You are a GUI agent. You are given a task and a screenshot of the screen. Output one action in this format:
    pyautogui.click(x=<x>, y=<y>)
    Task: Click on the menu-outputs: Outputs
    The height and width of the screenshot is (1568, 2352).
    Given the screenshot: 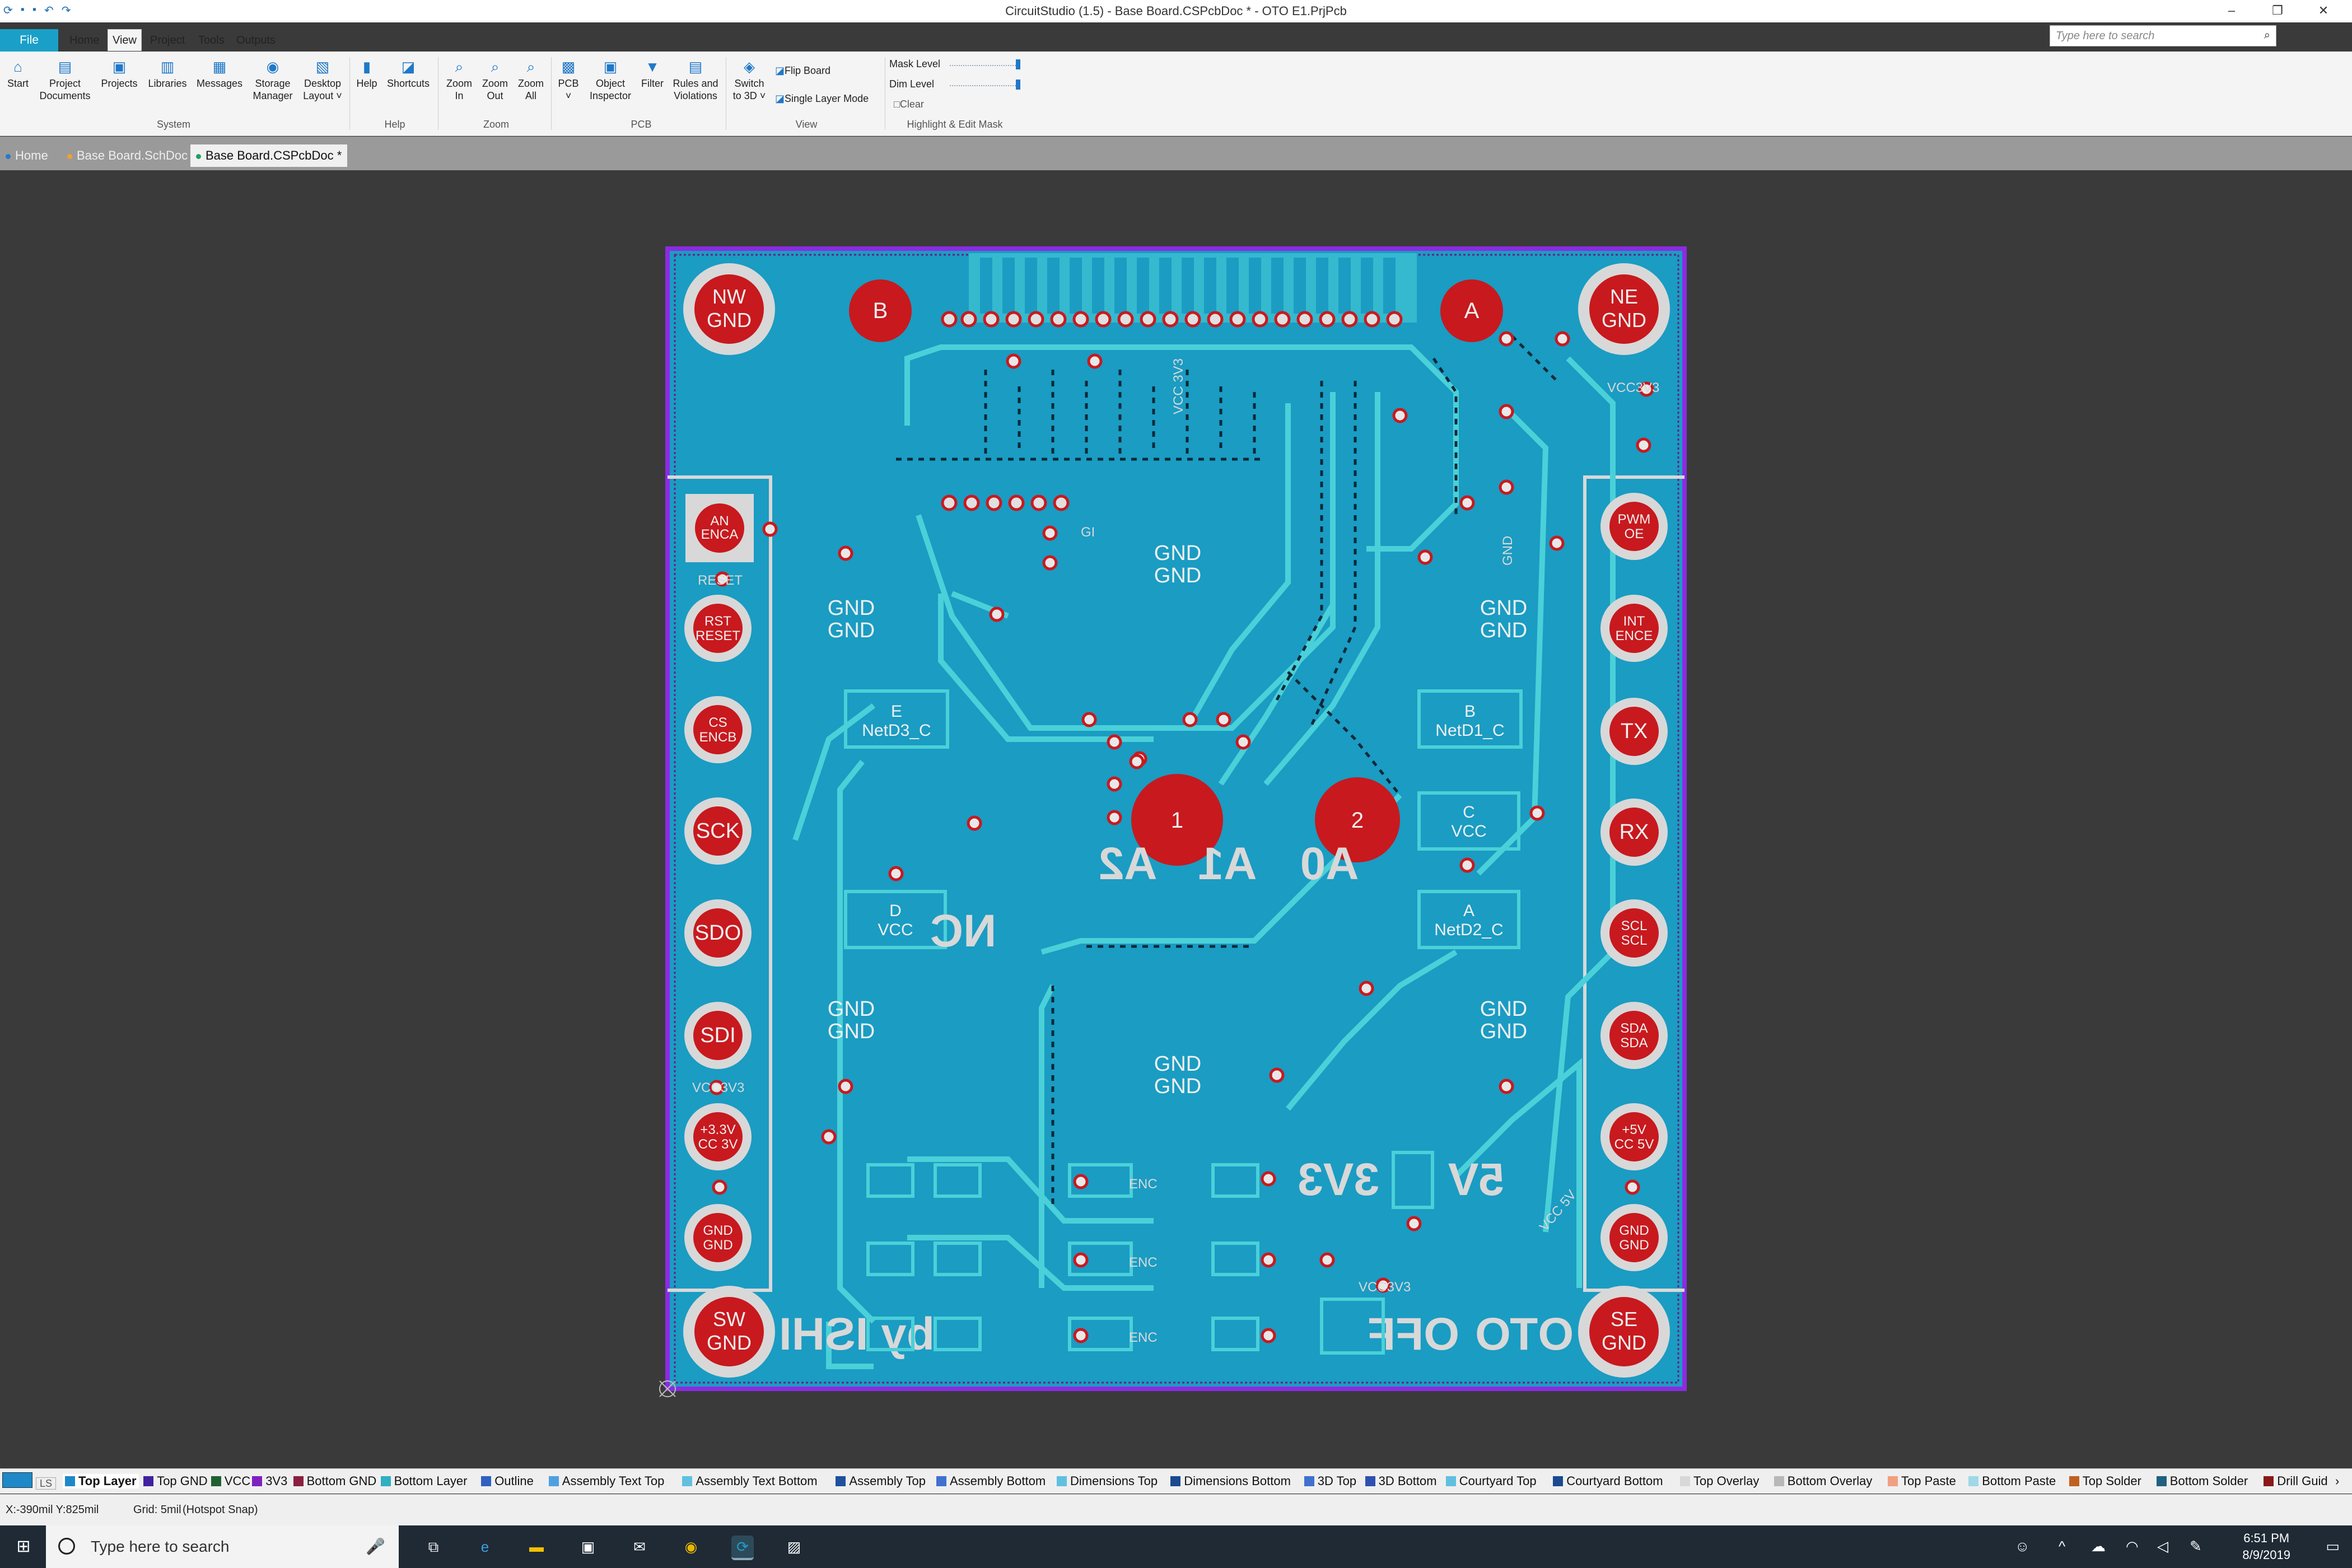 What is the action you would take?
    pyautogui.click(x=256, y=40)
    